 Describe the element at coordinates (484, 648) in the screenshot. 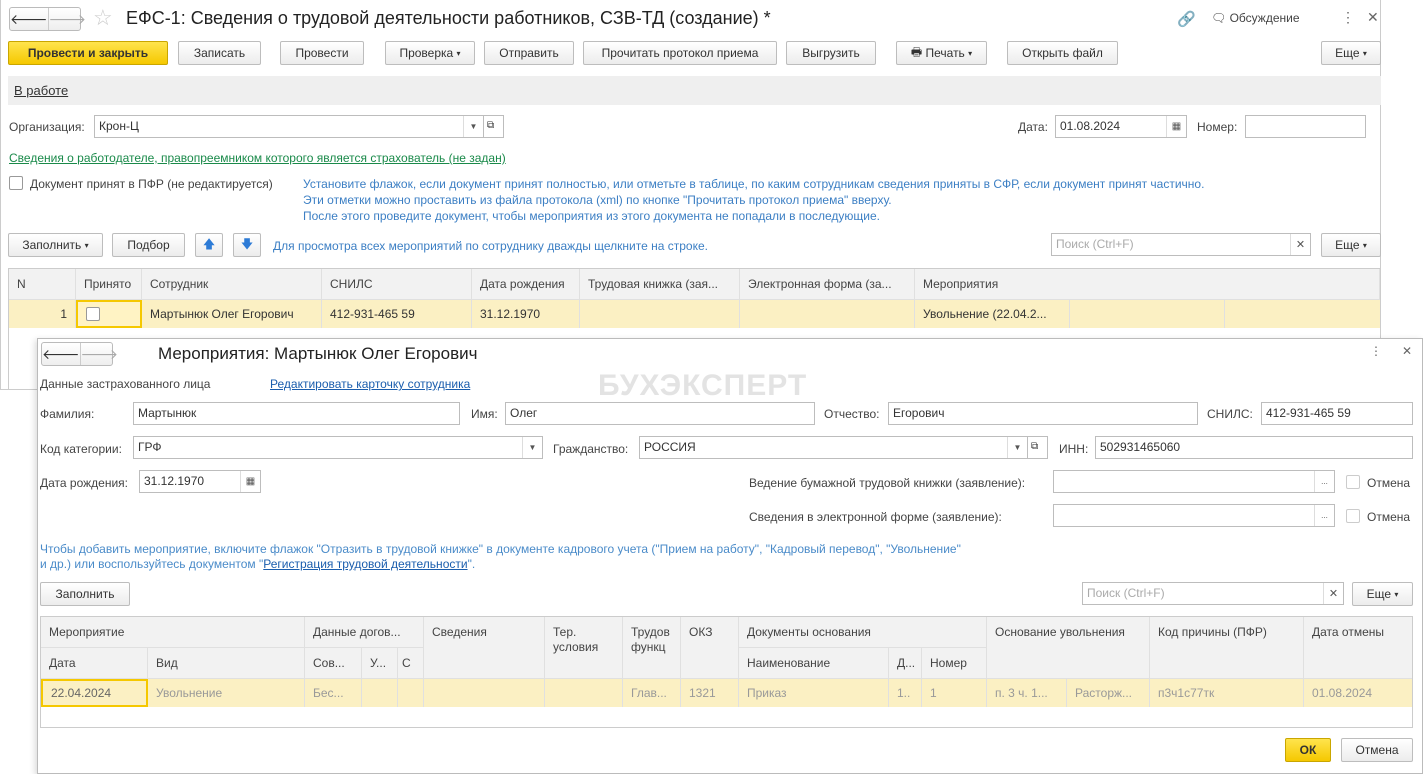

I see `col-info: Сведения` at that location.